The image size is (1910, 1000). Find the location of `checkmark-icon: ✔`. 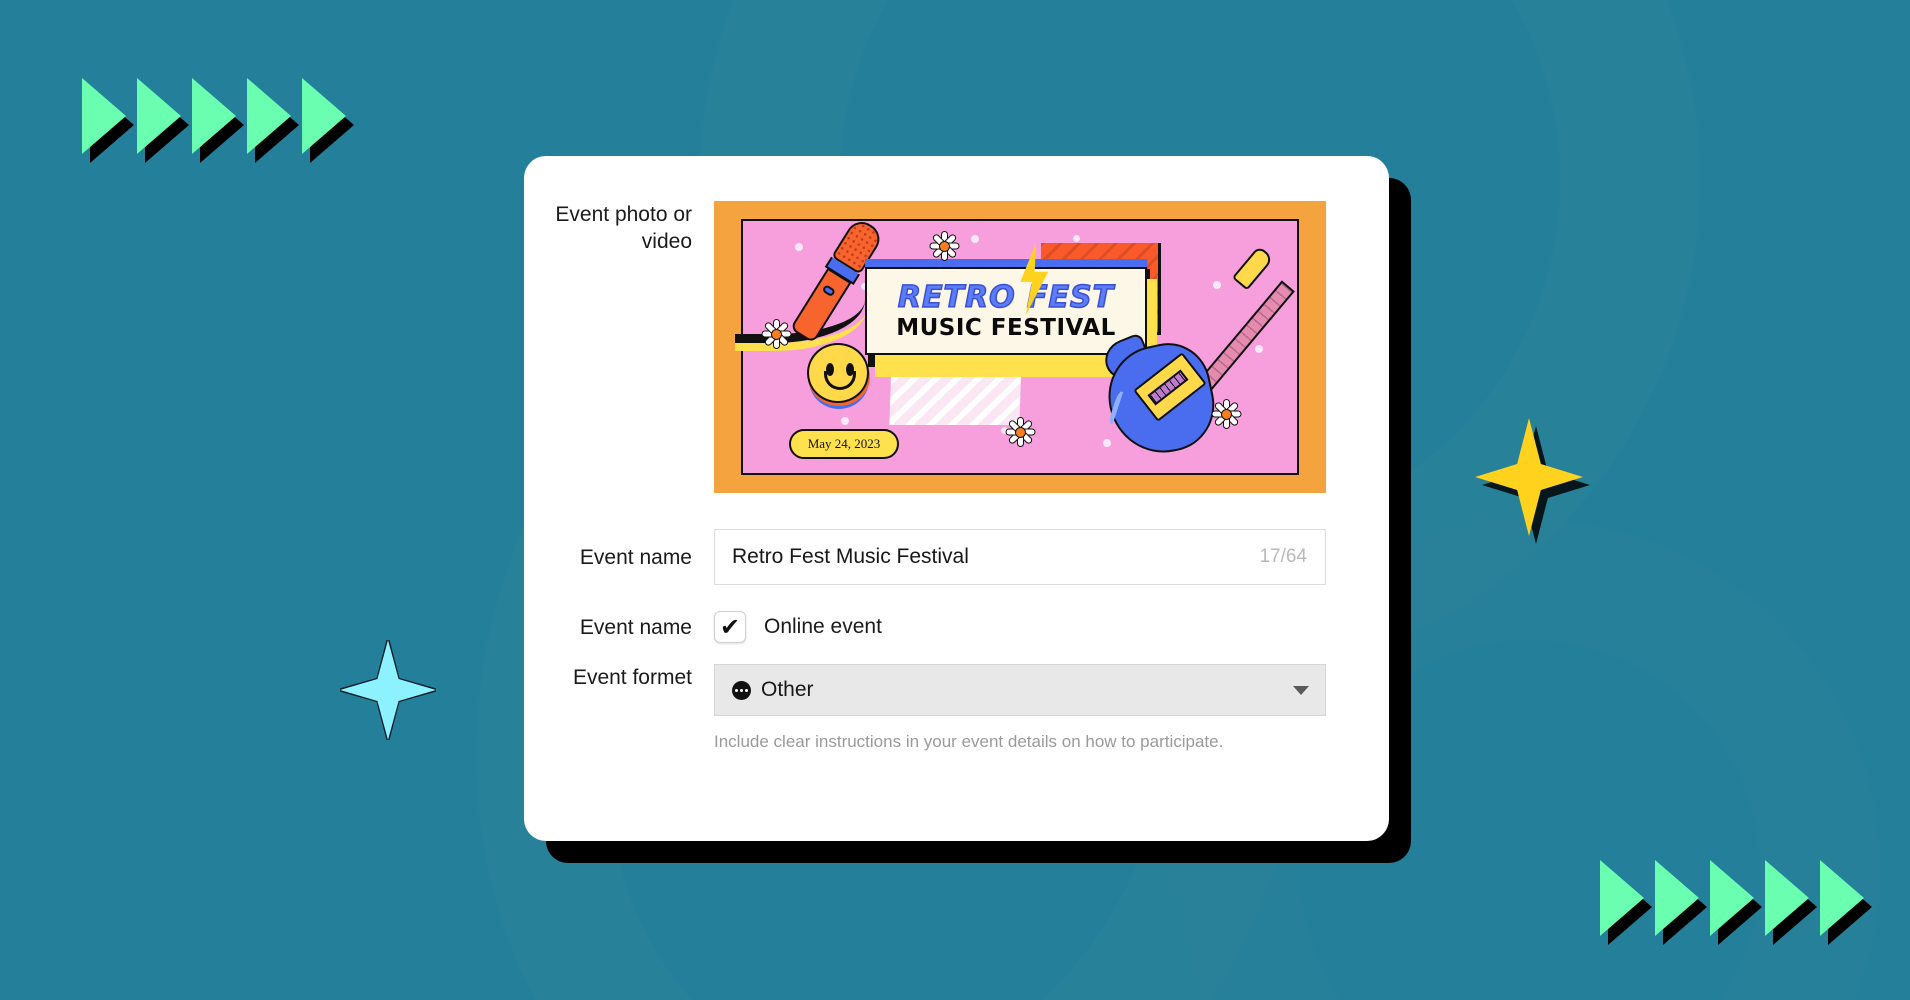

checkmark-icon: ✔ is located at coordinates (730, 627).